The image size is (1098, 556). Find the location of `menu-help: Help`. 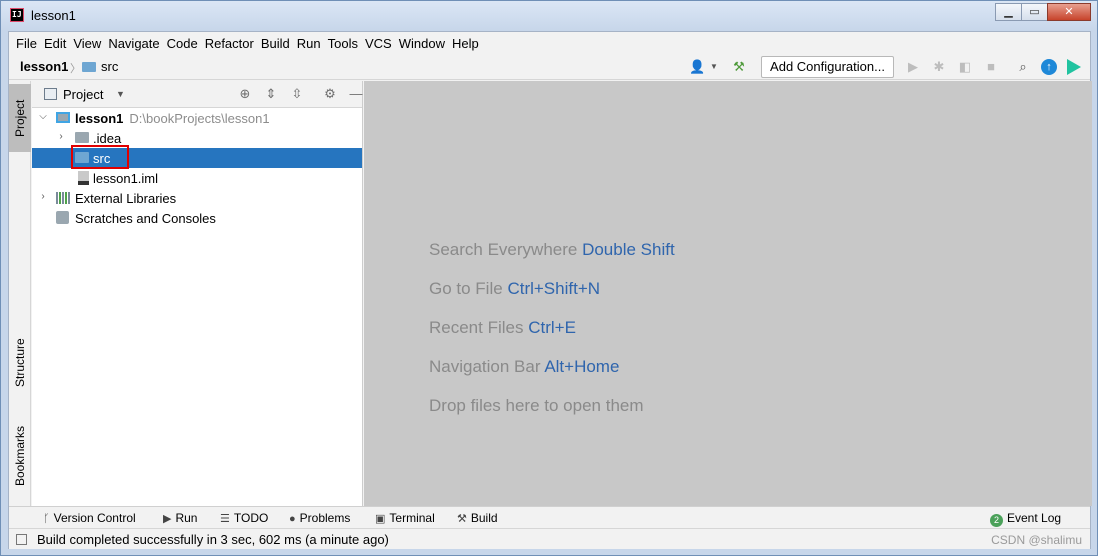

menu-help: Help is located at coordinates (467, 43).